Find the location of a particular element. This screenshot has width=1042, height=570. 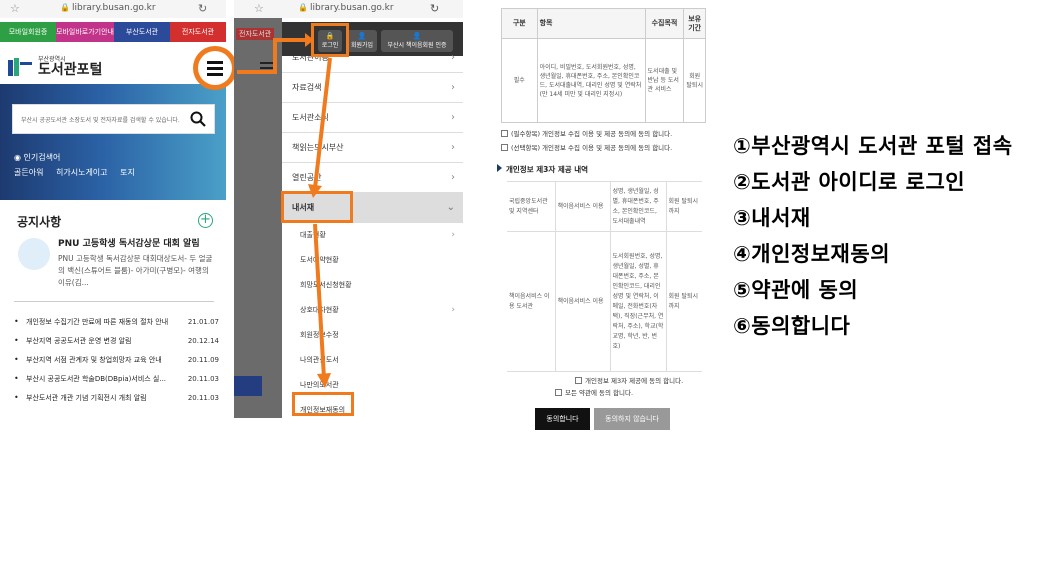

keyword-link: 골든아워 is located at coordinates (28, 172).